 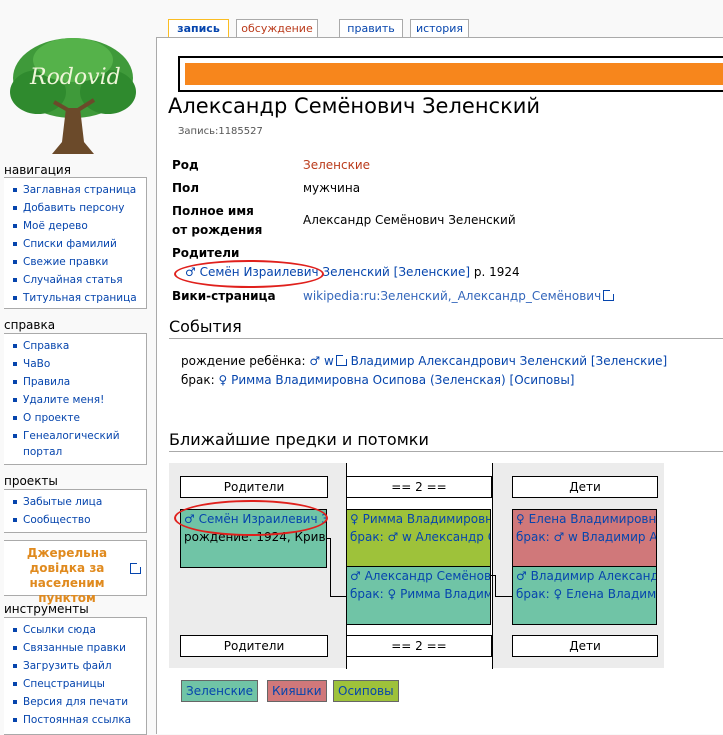 What do you see at coordinates (31, 481) in the screenshot?
I see `projects-heading: проекты` at bounding box center [31, 481].